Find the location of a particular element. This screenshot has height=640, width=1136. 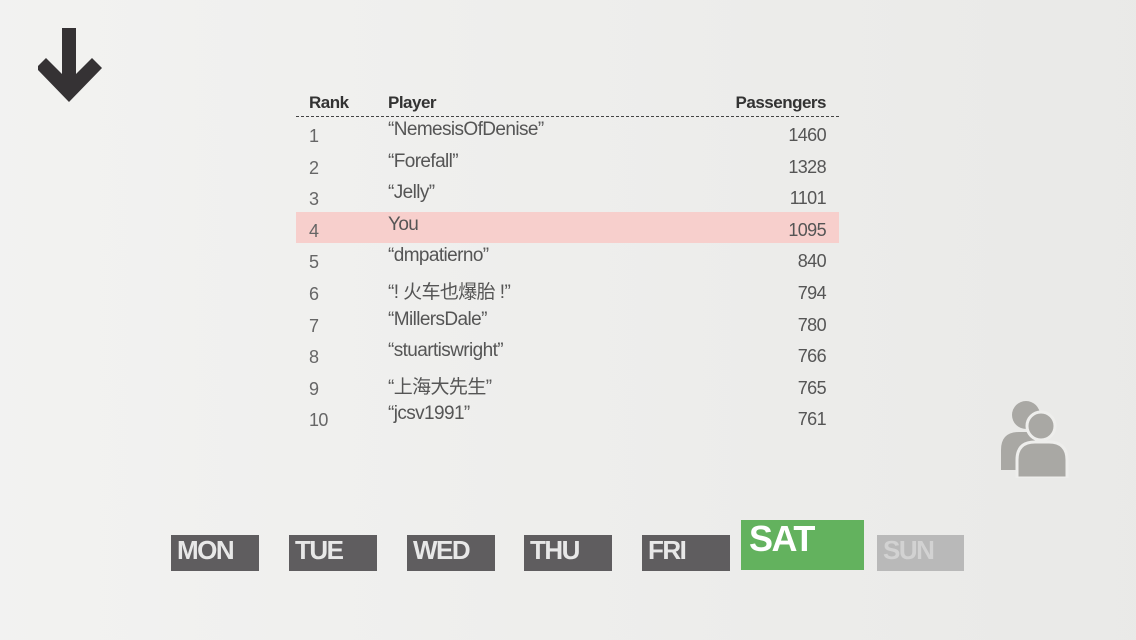

rank-cell: 2 is located at coordinates (314, 167).